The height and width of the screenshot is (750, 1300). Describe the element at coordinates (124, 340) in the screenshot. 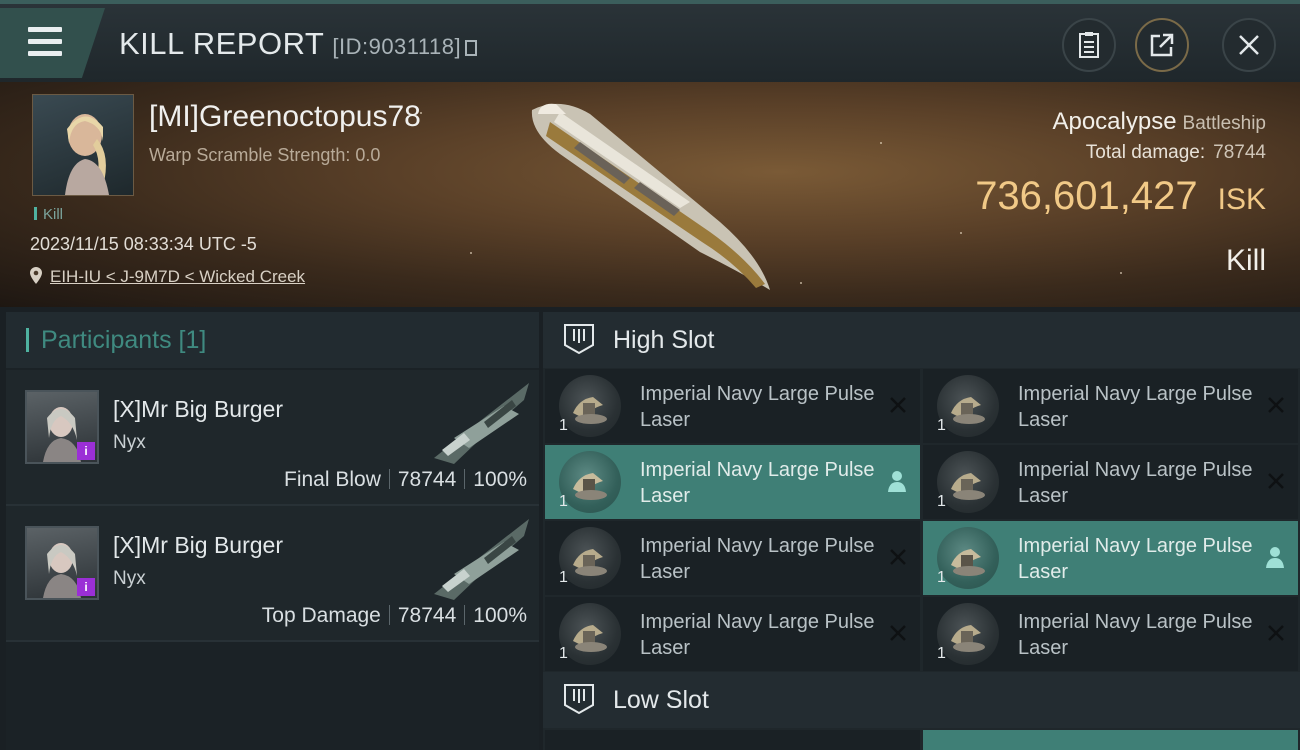

I see `participants-title: Participants [1]` at that location.